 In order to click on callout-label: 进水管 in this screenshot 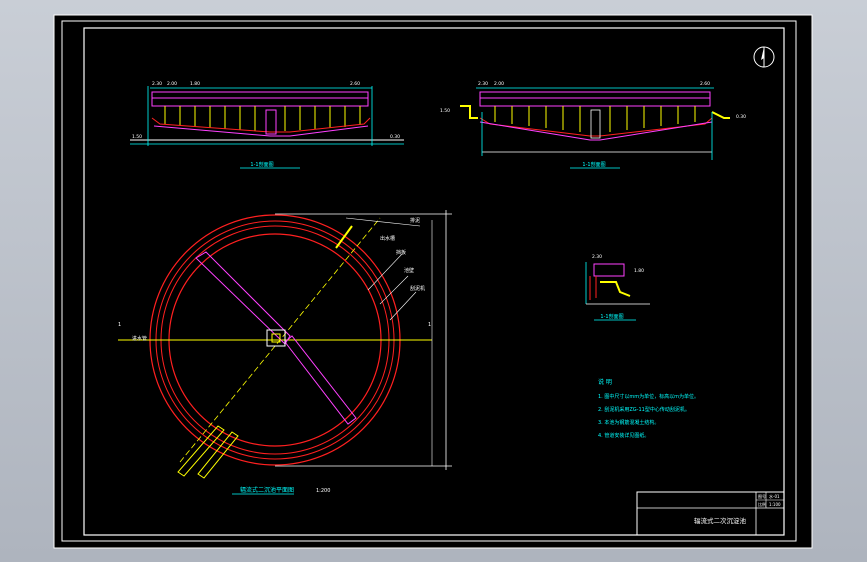, I will do `click(139, 338)`.